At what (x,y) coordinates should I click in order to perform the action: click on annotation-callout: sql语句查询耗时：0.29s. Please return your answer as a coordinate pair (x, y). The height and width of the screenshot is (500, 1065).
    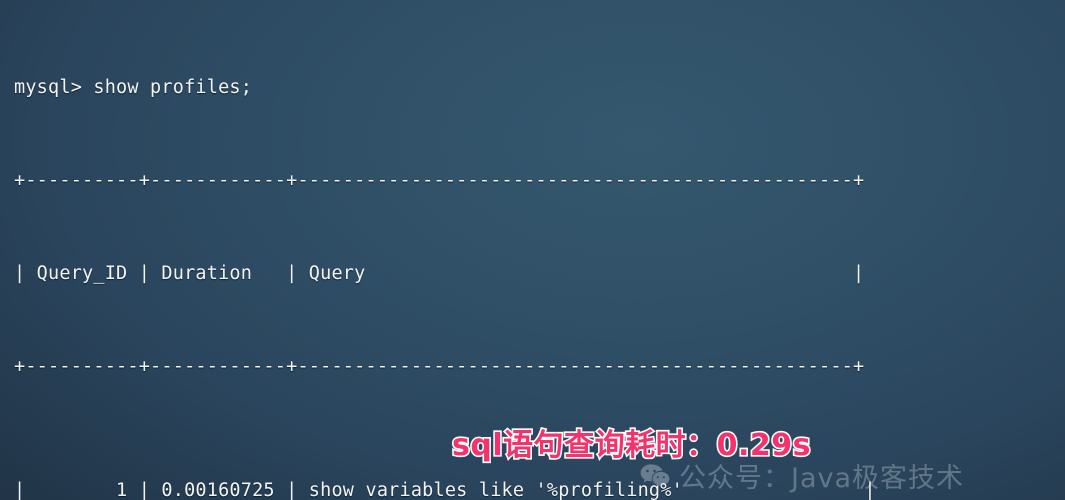
    Looking at the image, I should click on (631, 442).